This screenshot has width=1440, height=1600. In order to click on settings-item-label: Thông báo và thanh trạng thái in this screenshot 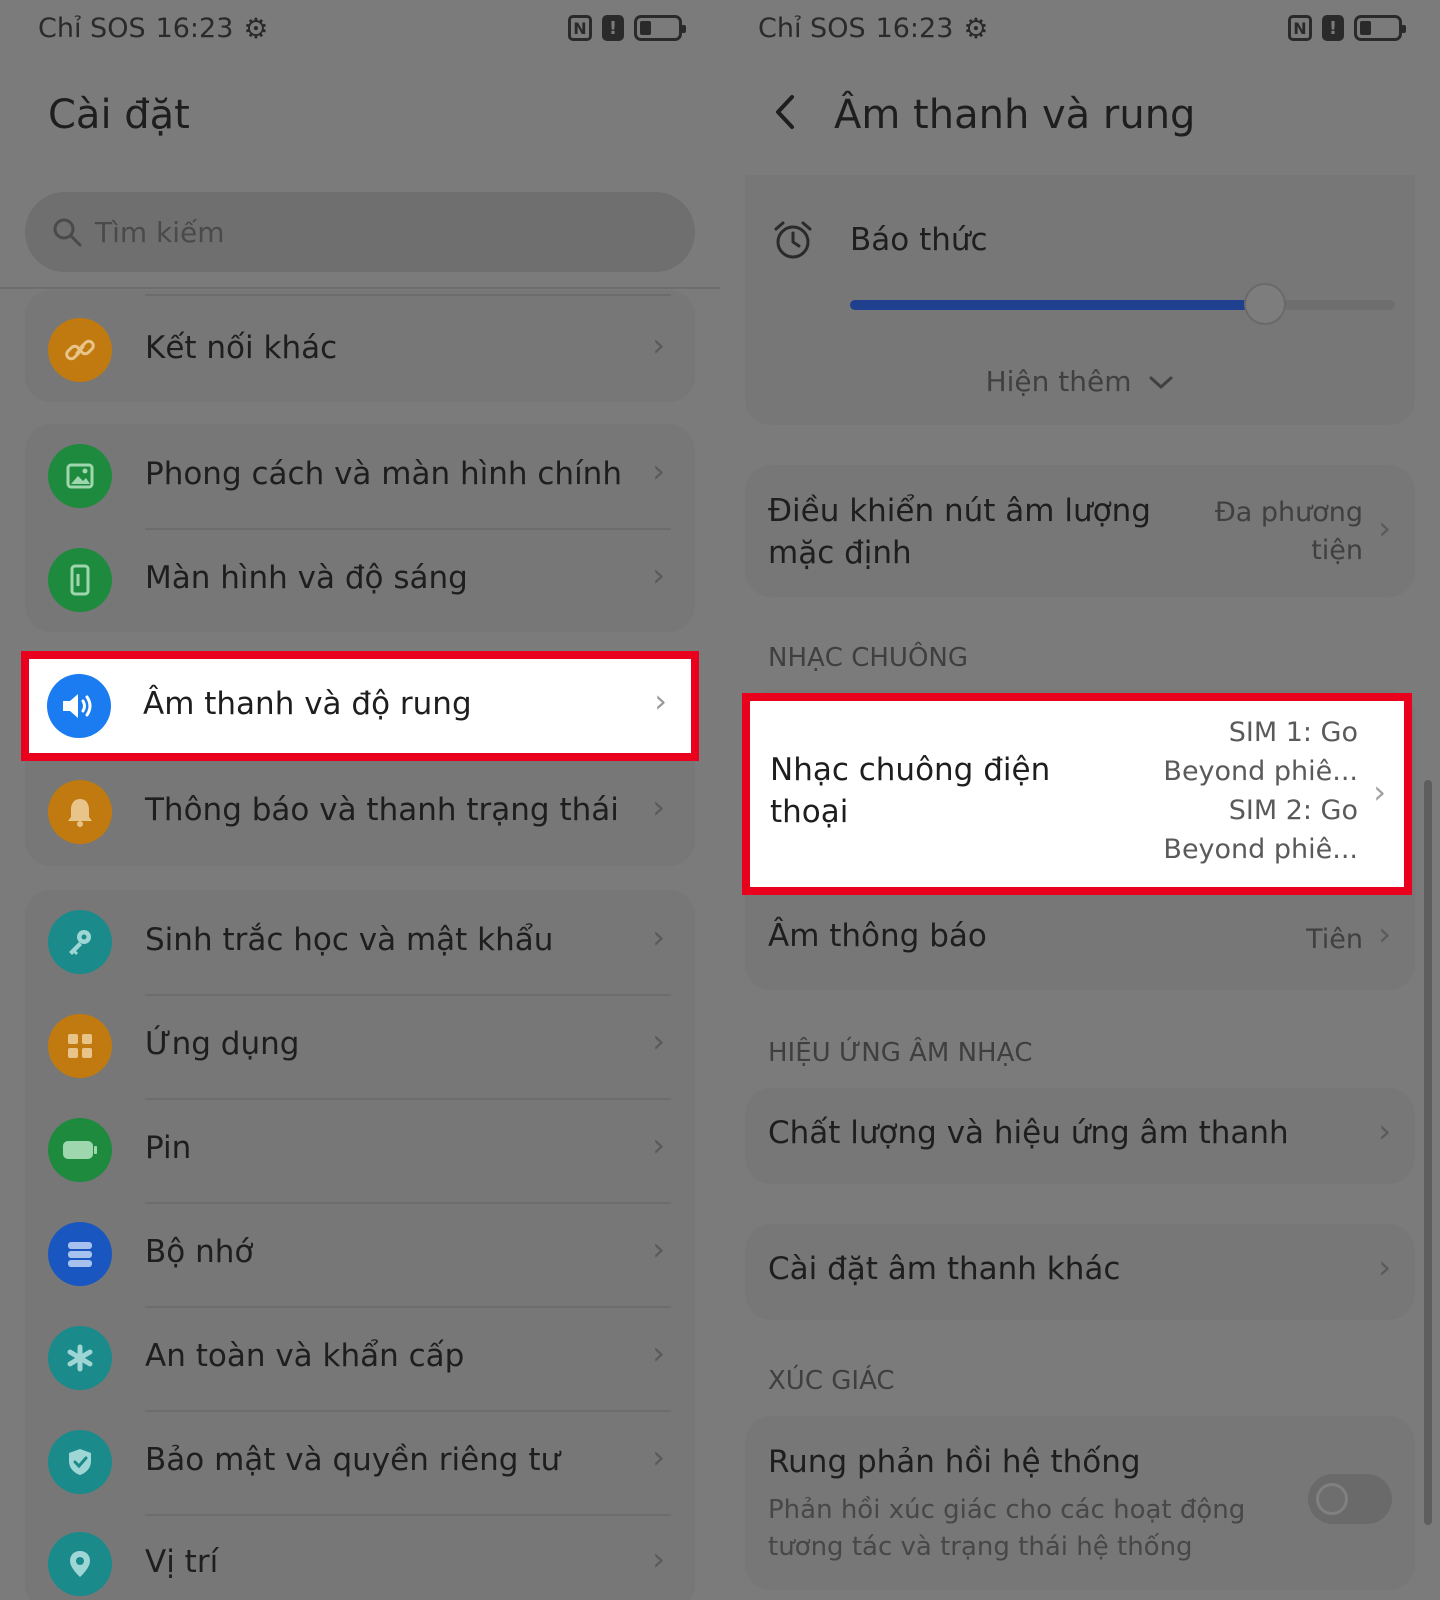, I will do `click(382, 810)`.